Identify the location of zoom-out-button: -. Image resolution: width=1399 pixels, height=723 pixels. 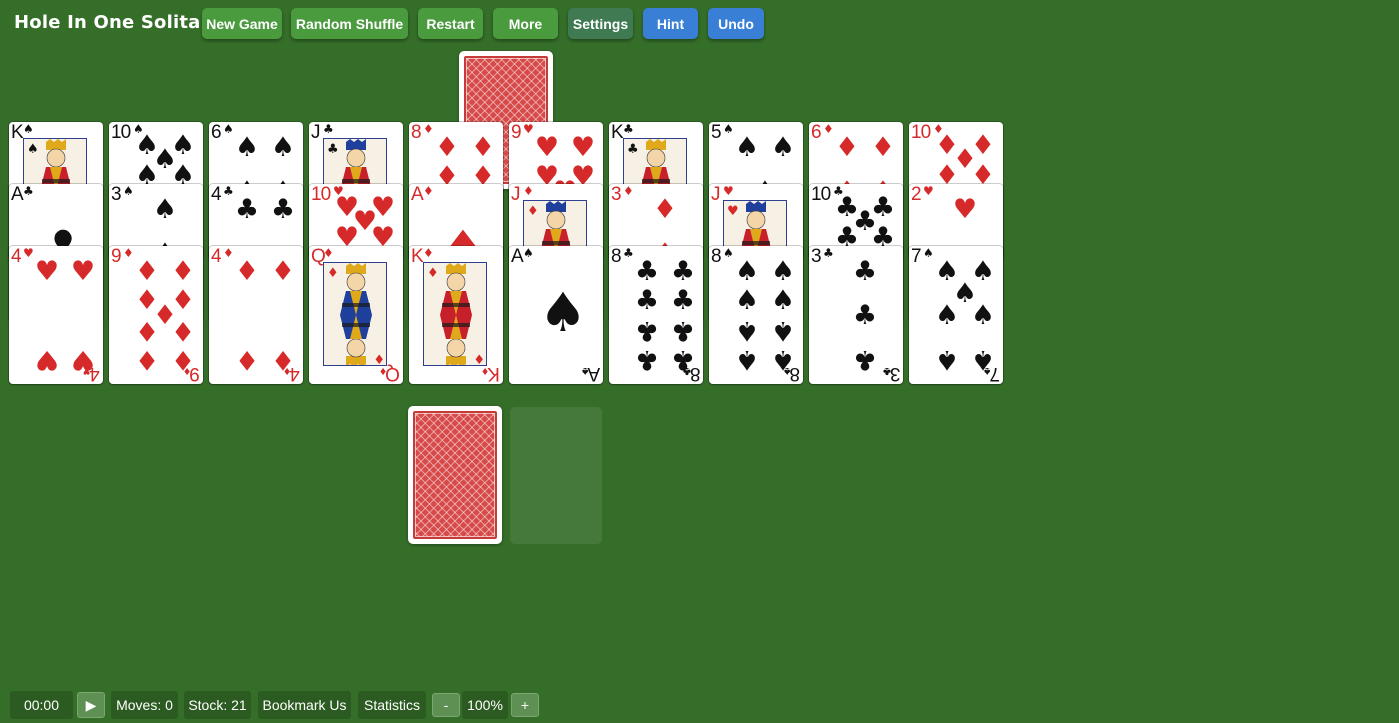
(446, 705).